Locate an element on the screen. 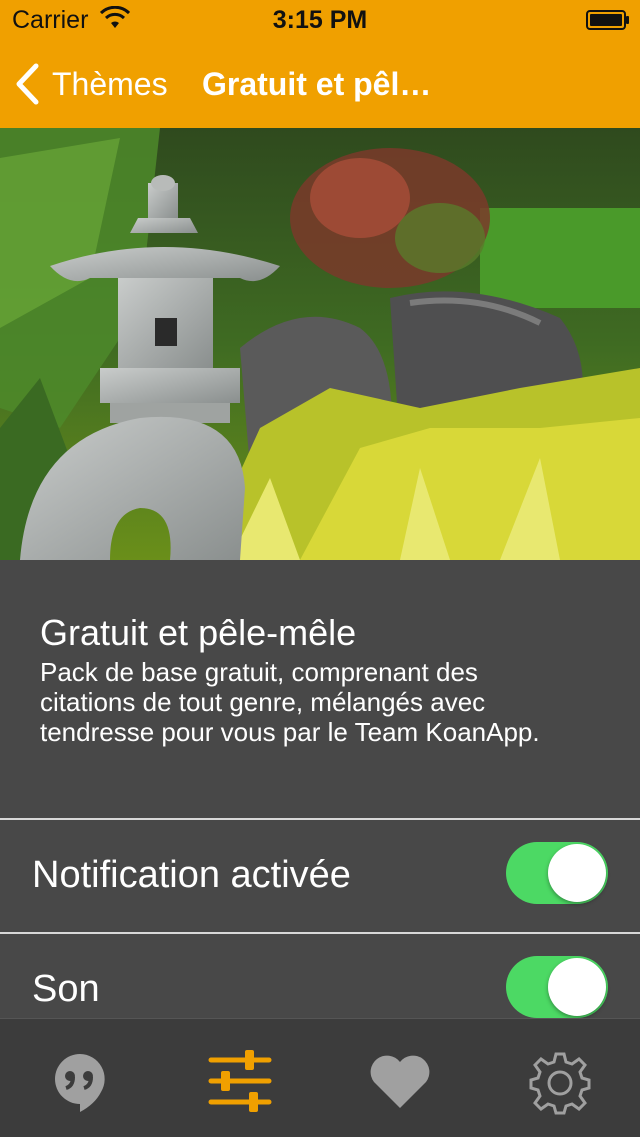 The width and height of the screenshot is (640, 1137). chevron-left-icon is located at coordinates (27, 84).